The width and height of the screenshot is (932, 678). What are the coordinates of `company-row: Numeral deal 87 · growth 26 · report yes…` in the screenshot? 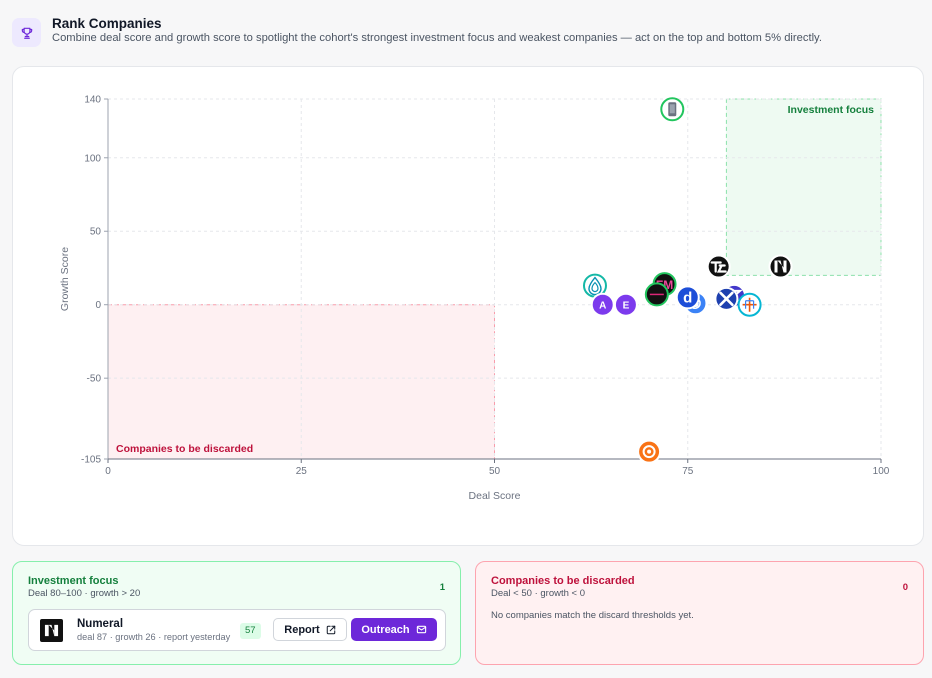 It's located at (237, 630).